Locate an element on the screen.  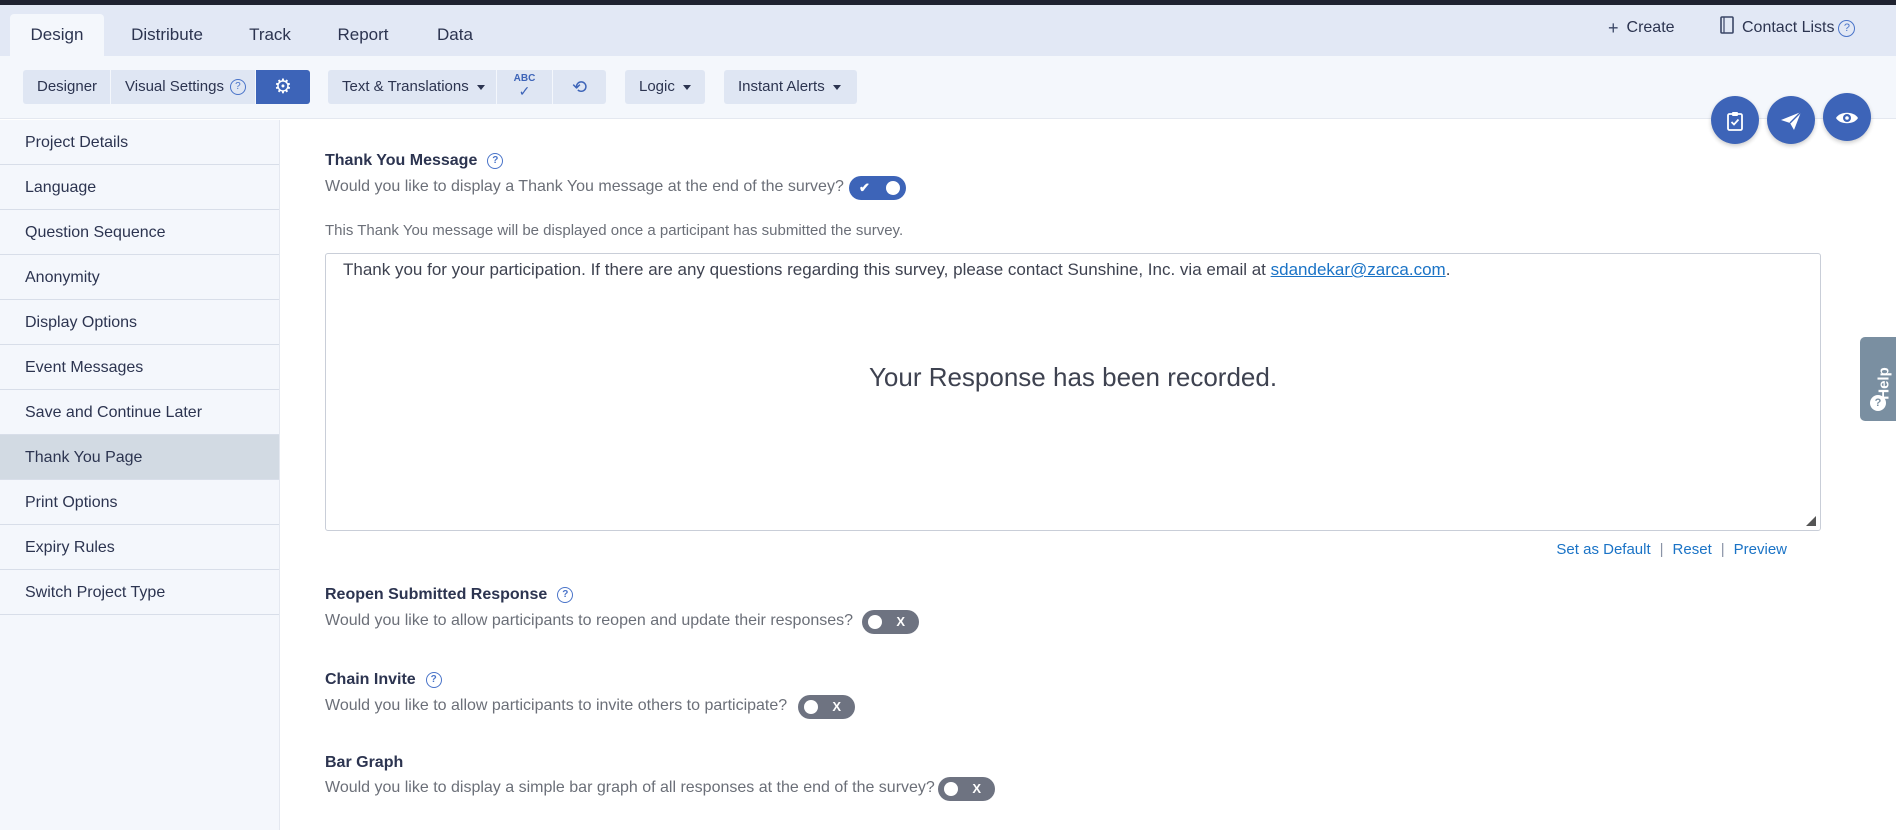
gear-icon: ⚙ is located at coordinates (283, 87).